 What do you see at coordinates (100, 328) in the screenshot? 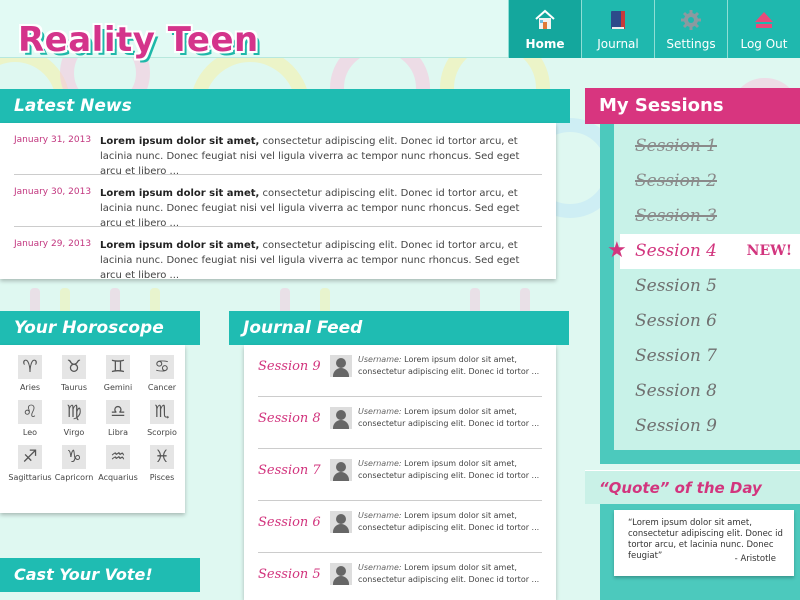
I see `horoscope-title: Your Horoscope` at bounding box center [100, 328].